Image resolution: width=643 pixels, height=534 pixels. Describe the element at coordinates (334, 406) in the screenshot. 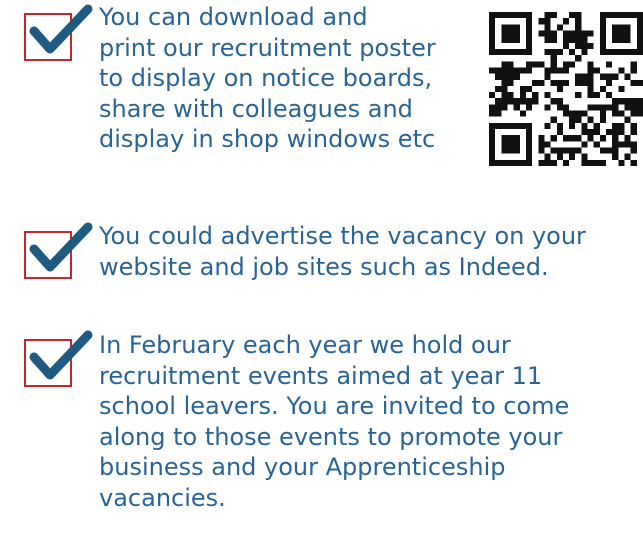

I see `item-3-line-3: school leavers. You are invited to come` at that location.